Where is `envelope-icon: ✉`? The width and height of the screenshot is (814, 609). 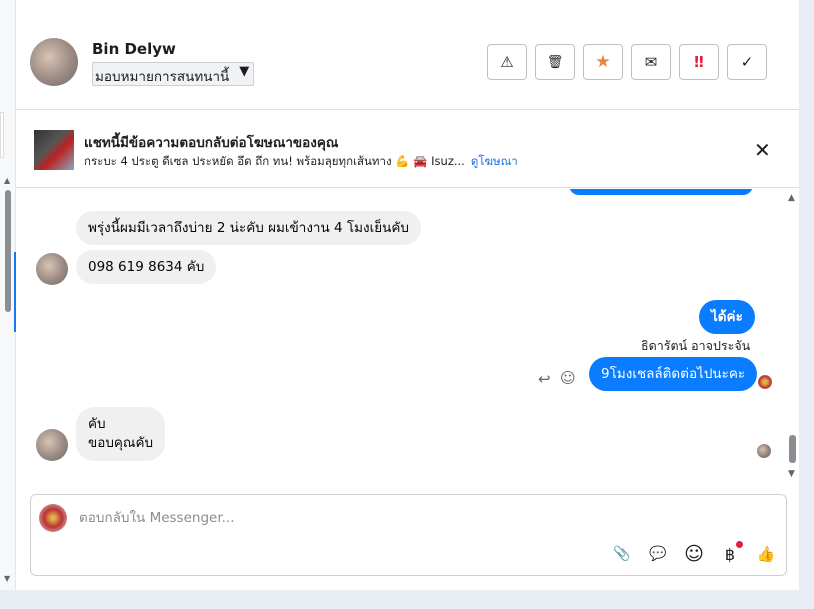 envelope-icon: ✉ is located at coordinates (651, 62).